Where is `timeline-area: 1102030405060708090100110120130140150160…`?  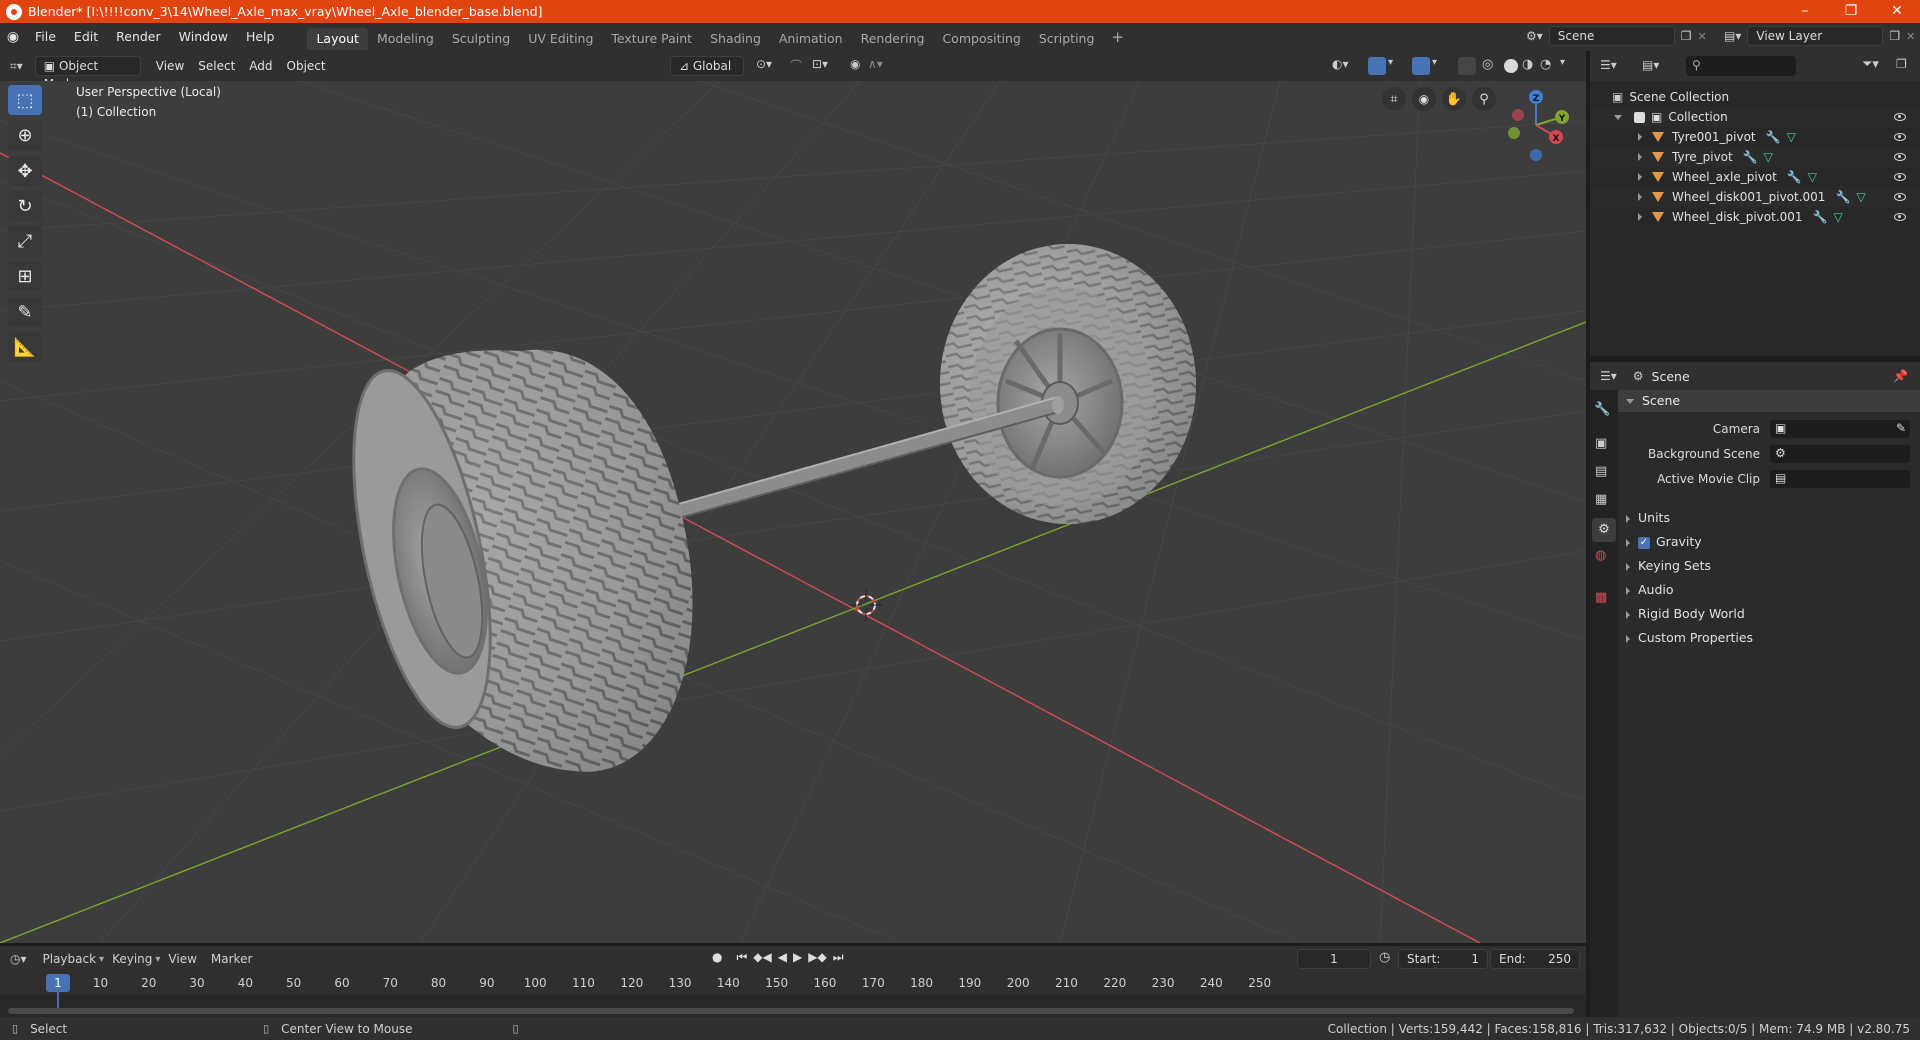
timeline-area: 1102030405060708090100110120130140150160… is located at coordinates (793, 994).